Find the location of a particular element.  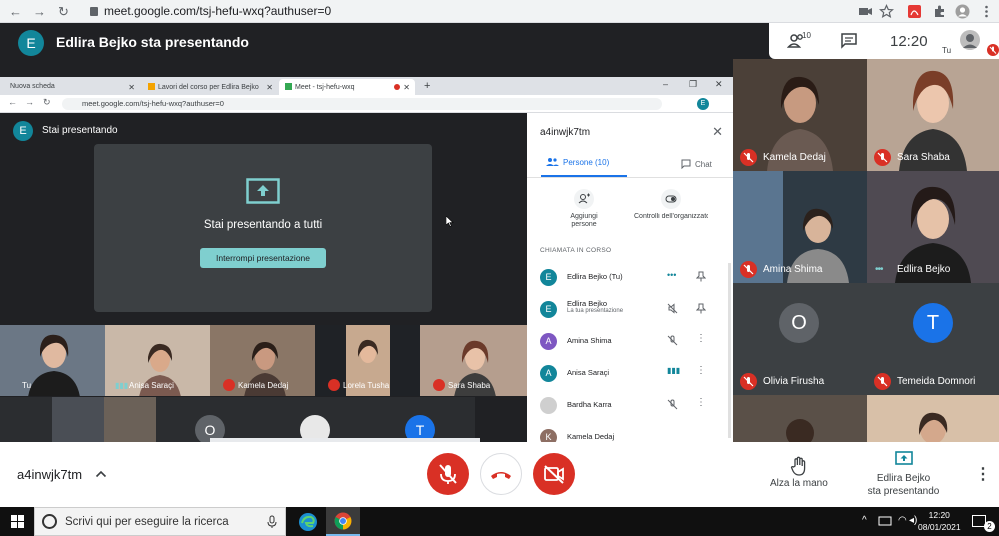

self-avatar is located at coordinates (970, 40).